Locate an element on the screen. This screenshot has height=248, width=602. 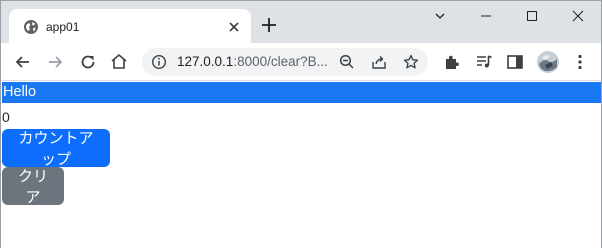
tab-title: app01 is located at coordinates (63, 27).